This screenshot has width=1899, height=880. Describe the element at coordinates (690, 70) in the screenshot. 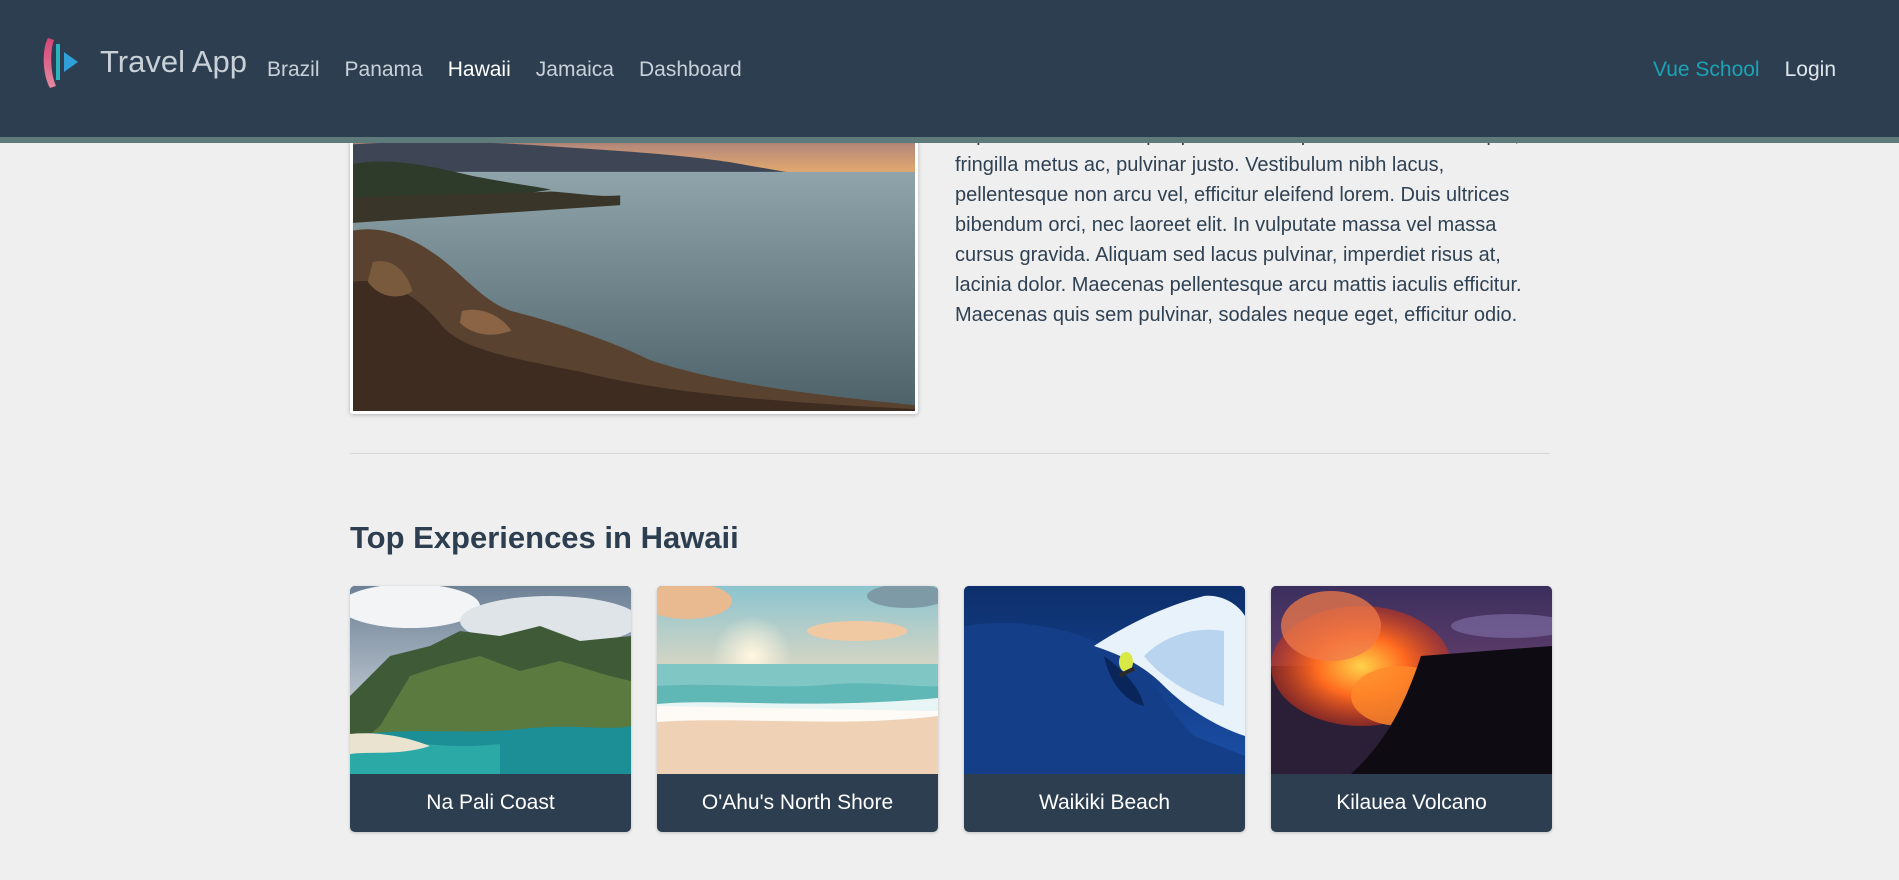

I see `nav-link-dashboard: Dashboard` at that location.